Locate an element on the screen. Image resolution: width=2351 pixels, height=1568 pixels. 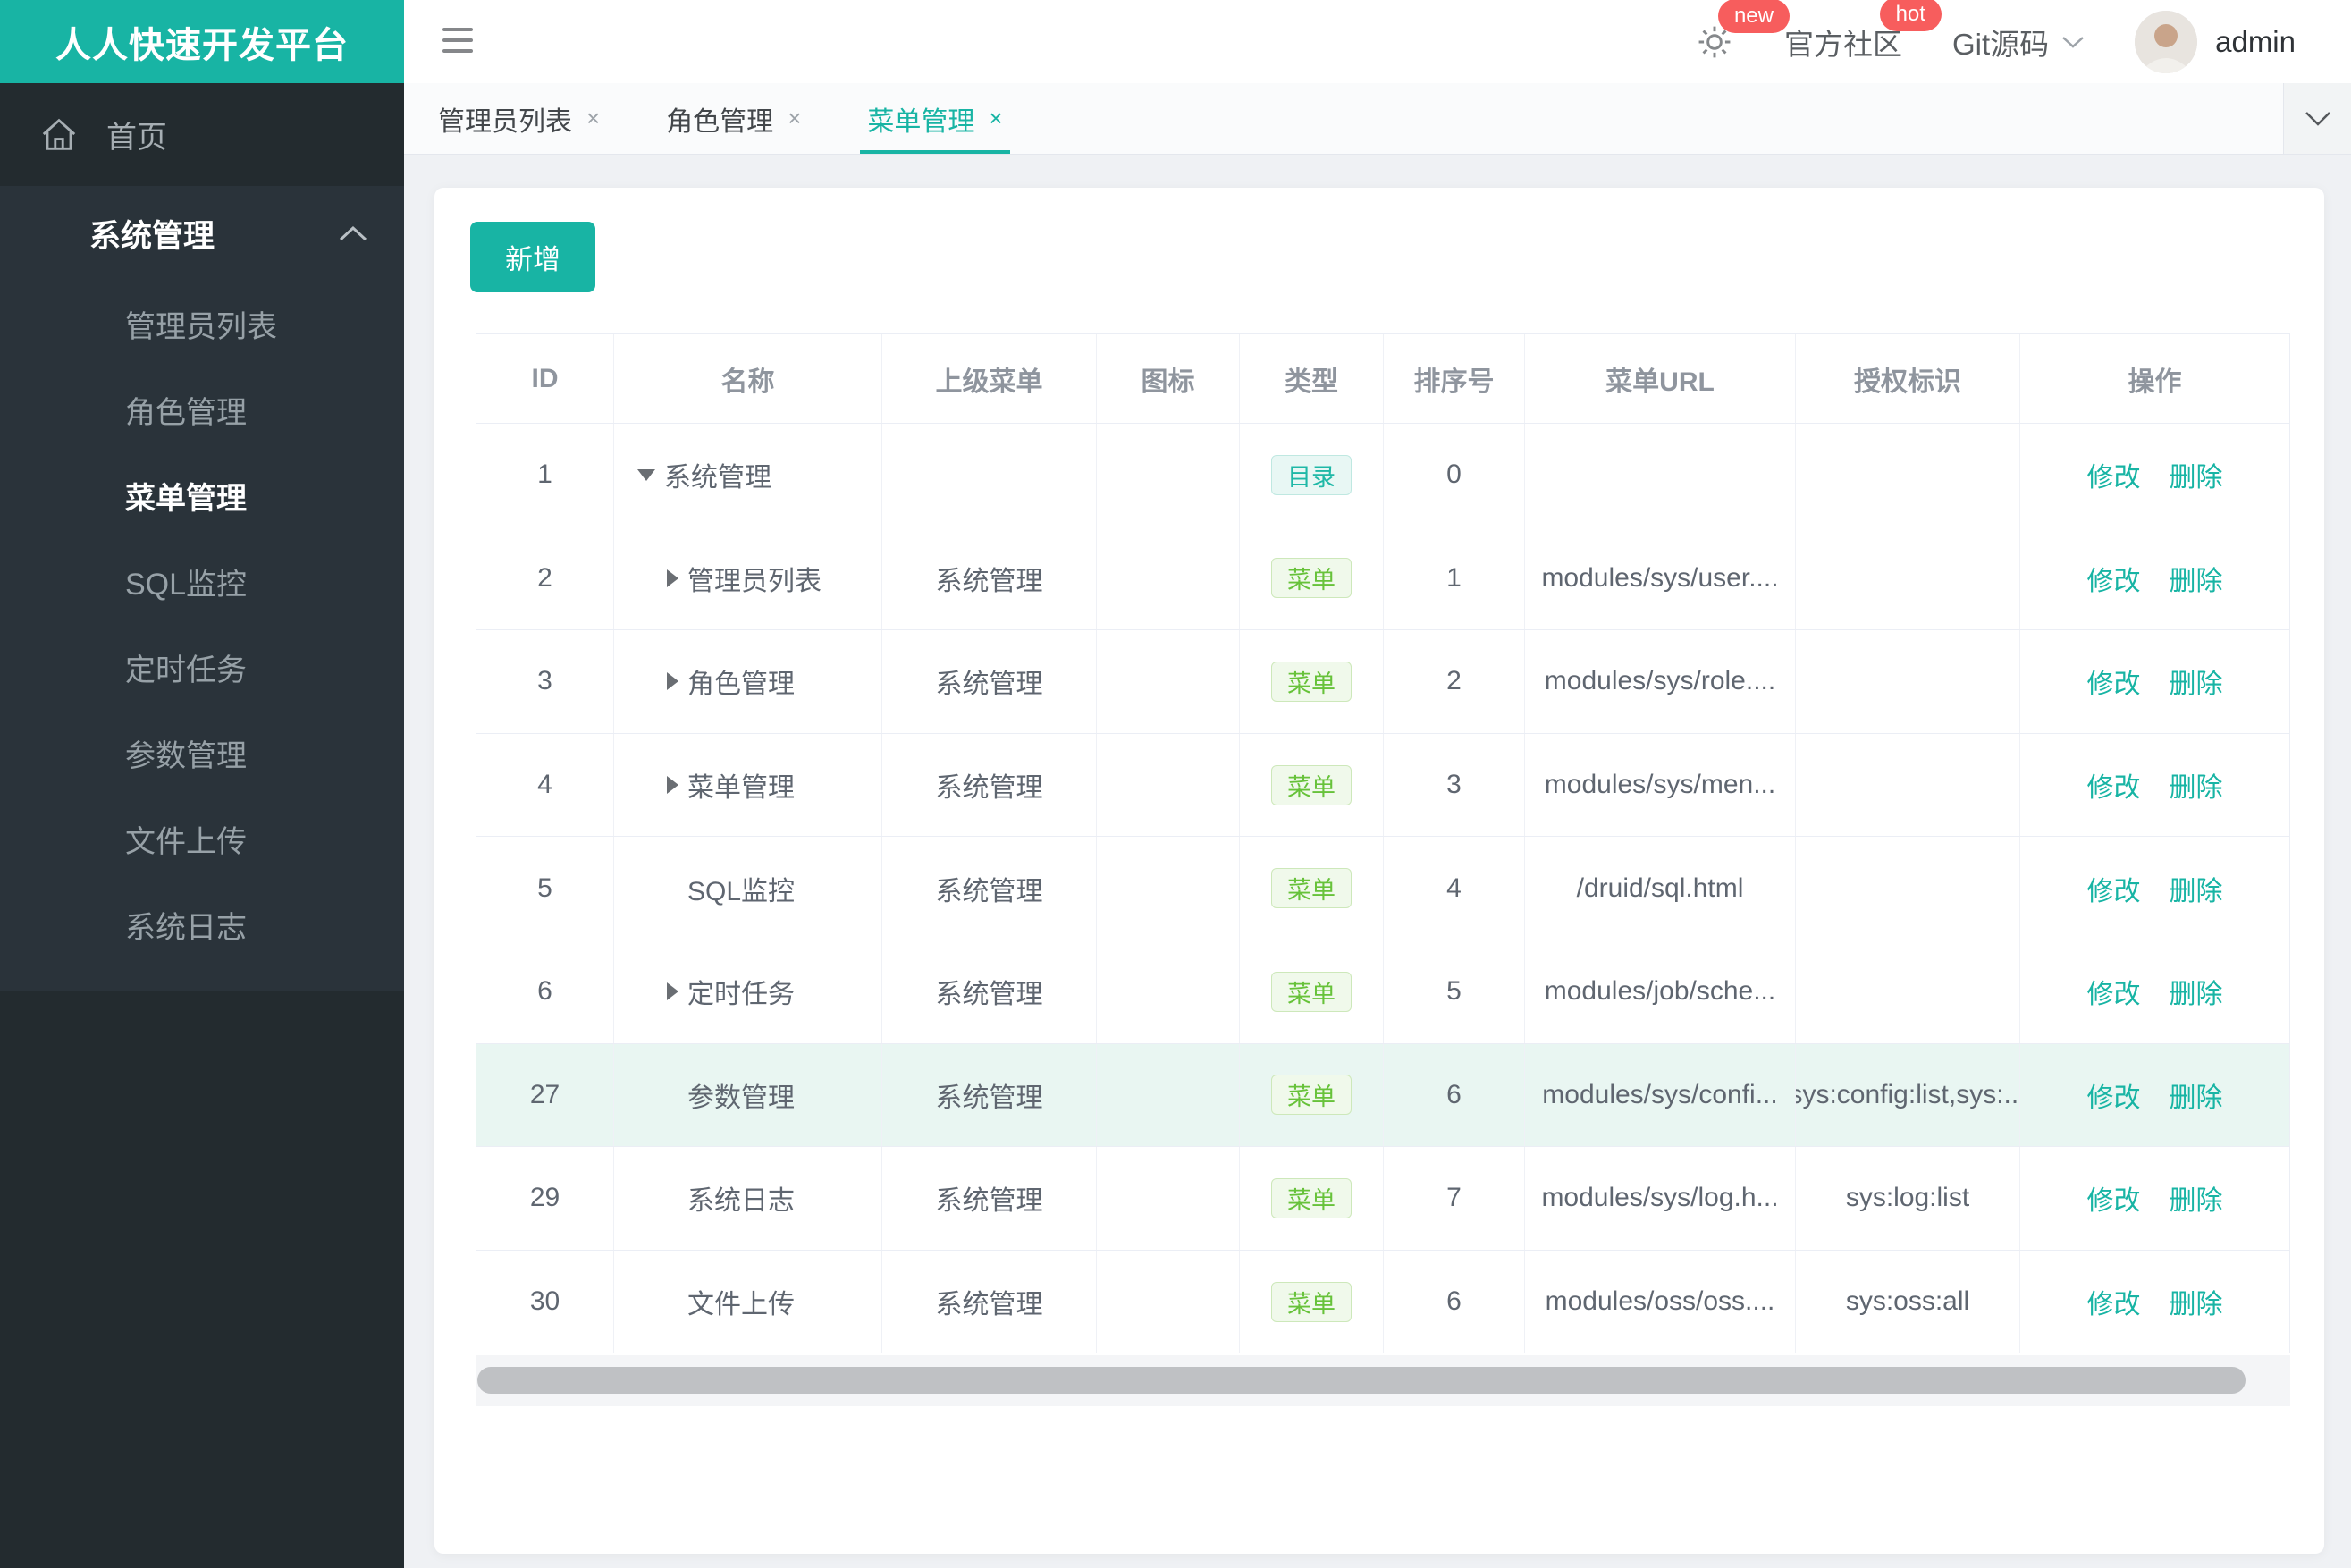
column-header: 操作 is located at coordinates (2155, 382).